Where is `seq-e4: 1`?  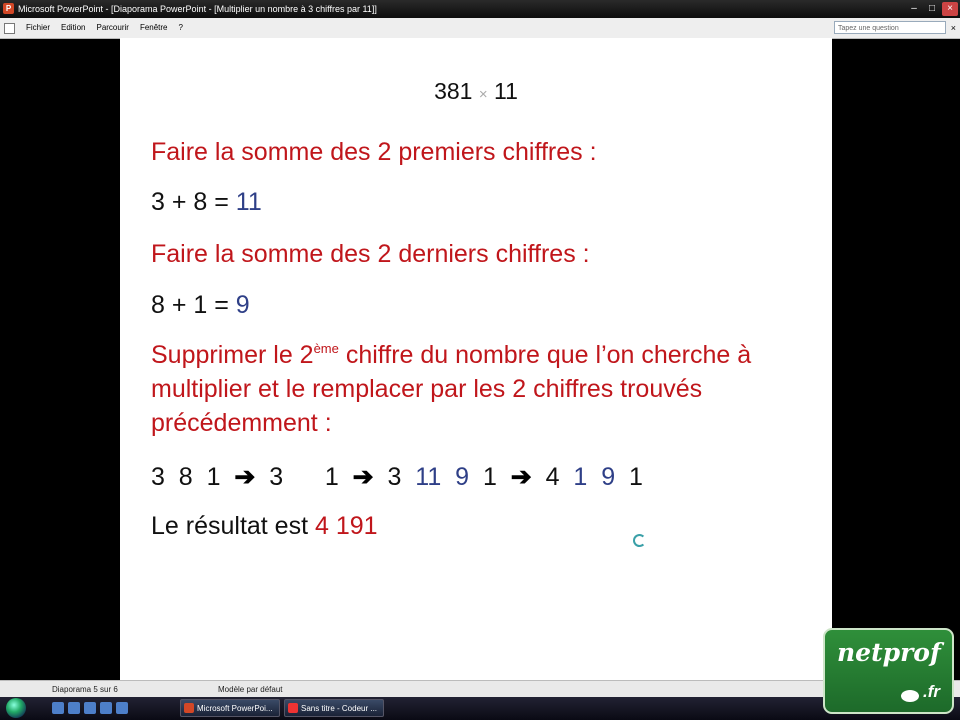 seq-e4: 1 is located at coordinates (636, 477).